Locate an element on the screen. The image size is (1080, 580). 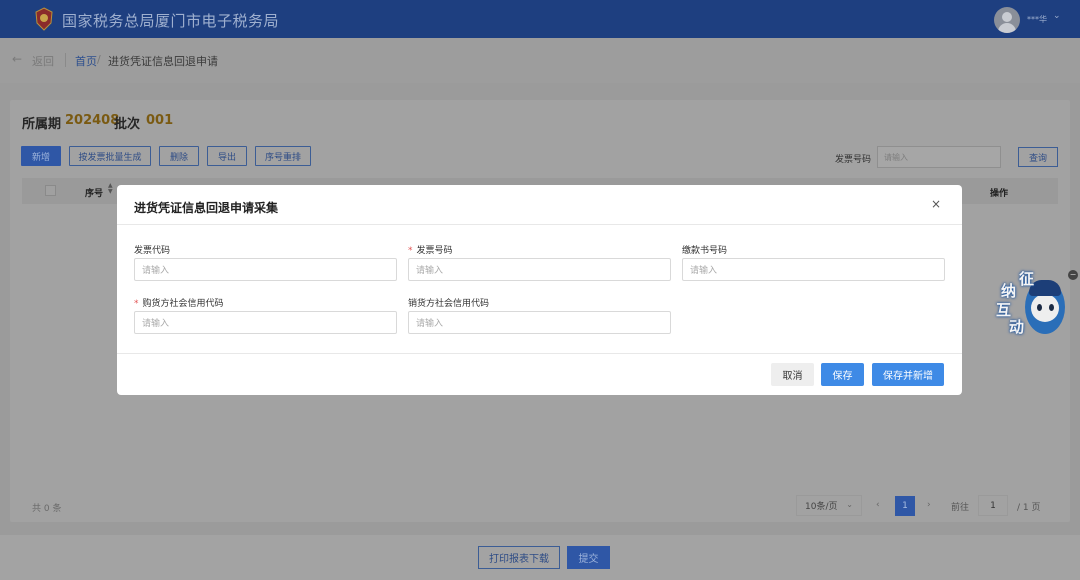
page-size-value: 10条/页 is located at coordinates (821, 507).